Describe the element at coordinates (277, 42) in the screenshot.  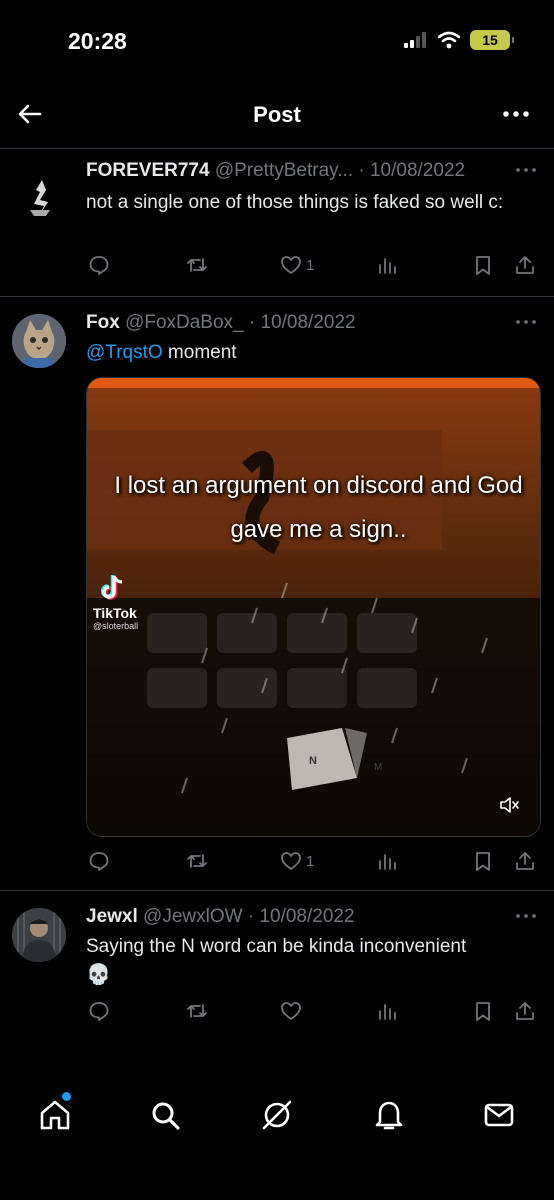
I see `status-bar: 20:28 15` at that location.